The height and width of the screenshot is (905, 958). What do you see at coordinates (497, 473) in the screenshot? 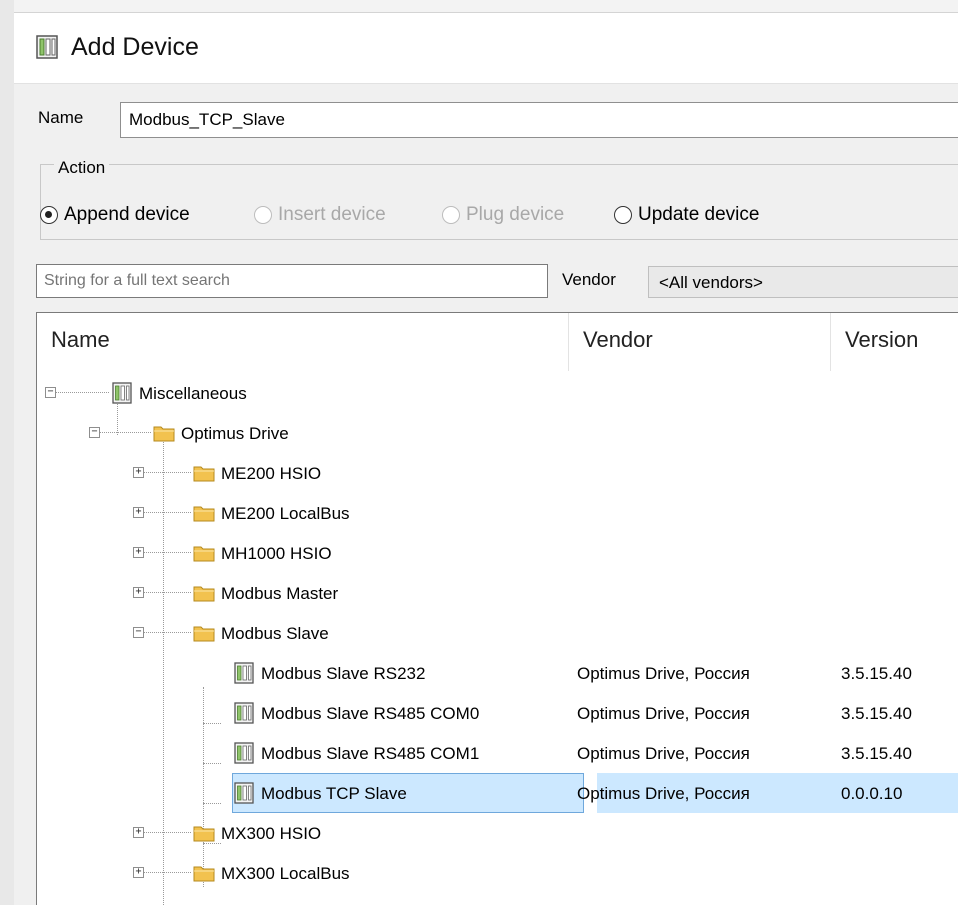
I see `tree-row: + ME200 HSIO` at bounding box center [497, 473].